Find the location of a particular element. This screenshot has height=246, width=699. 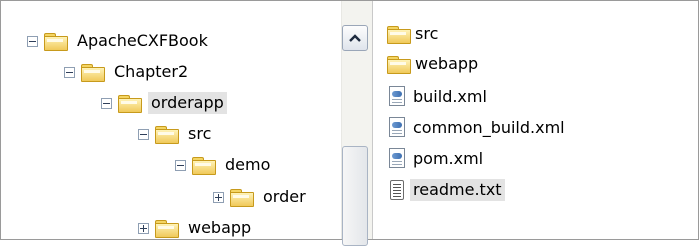

tree-node-src: src is located at coordinates (176, 134).